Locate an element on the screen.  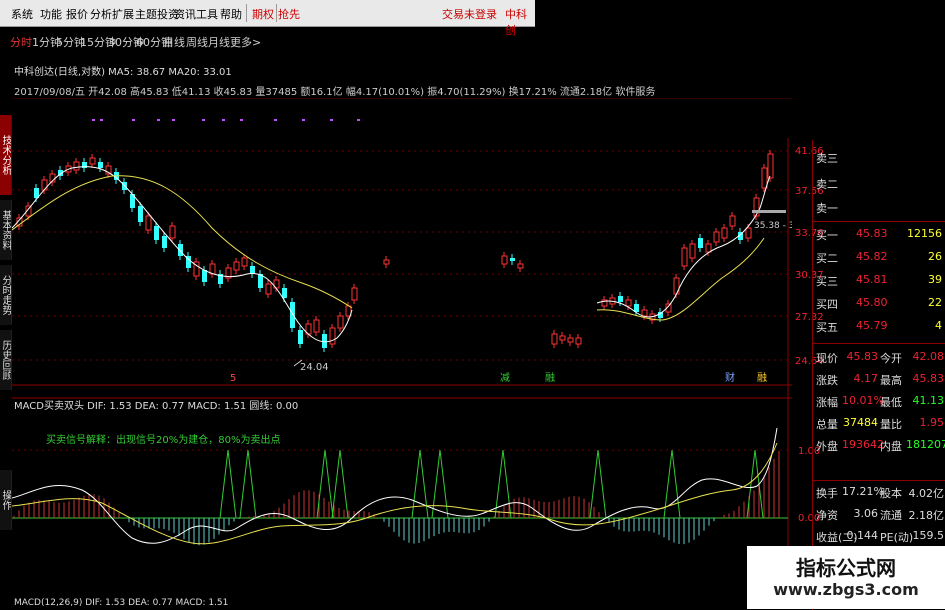
orderbook-buy-price: 45.83 is located at coordinates (872, 233).